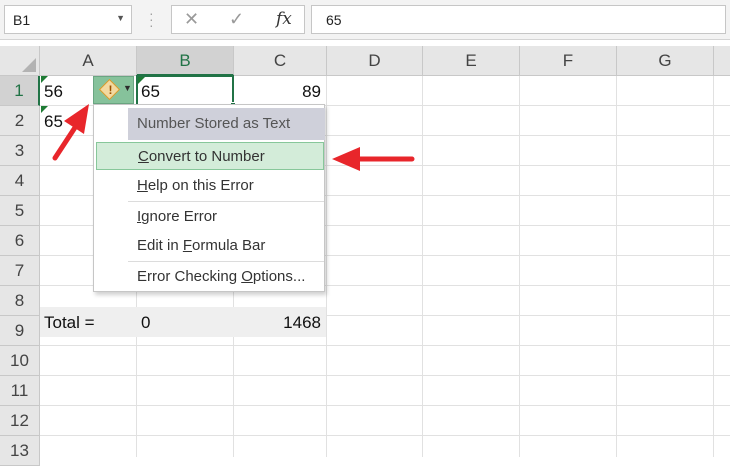 This screenshot has width=730, height=466. I want to click on cell-selection-border, so click(185, 90).